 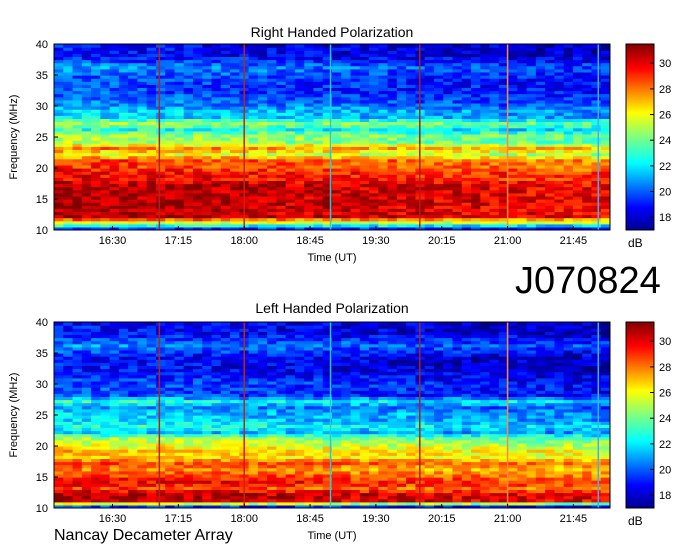 What do you see at coordinates (665, 141) in the screenshot?
I see `colorbar-tick-label: 24` at bounding box center [665, 141].